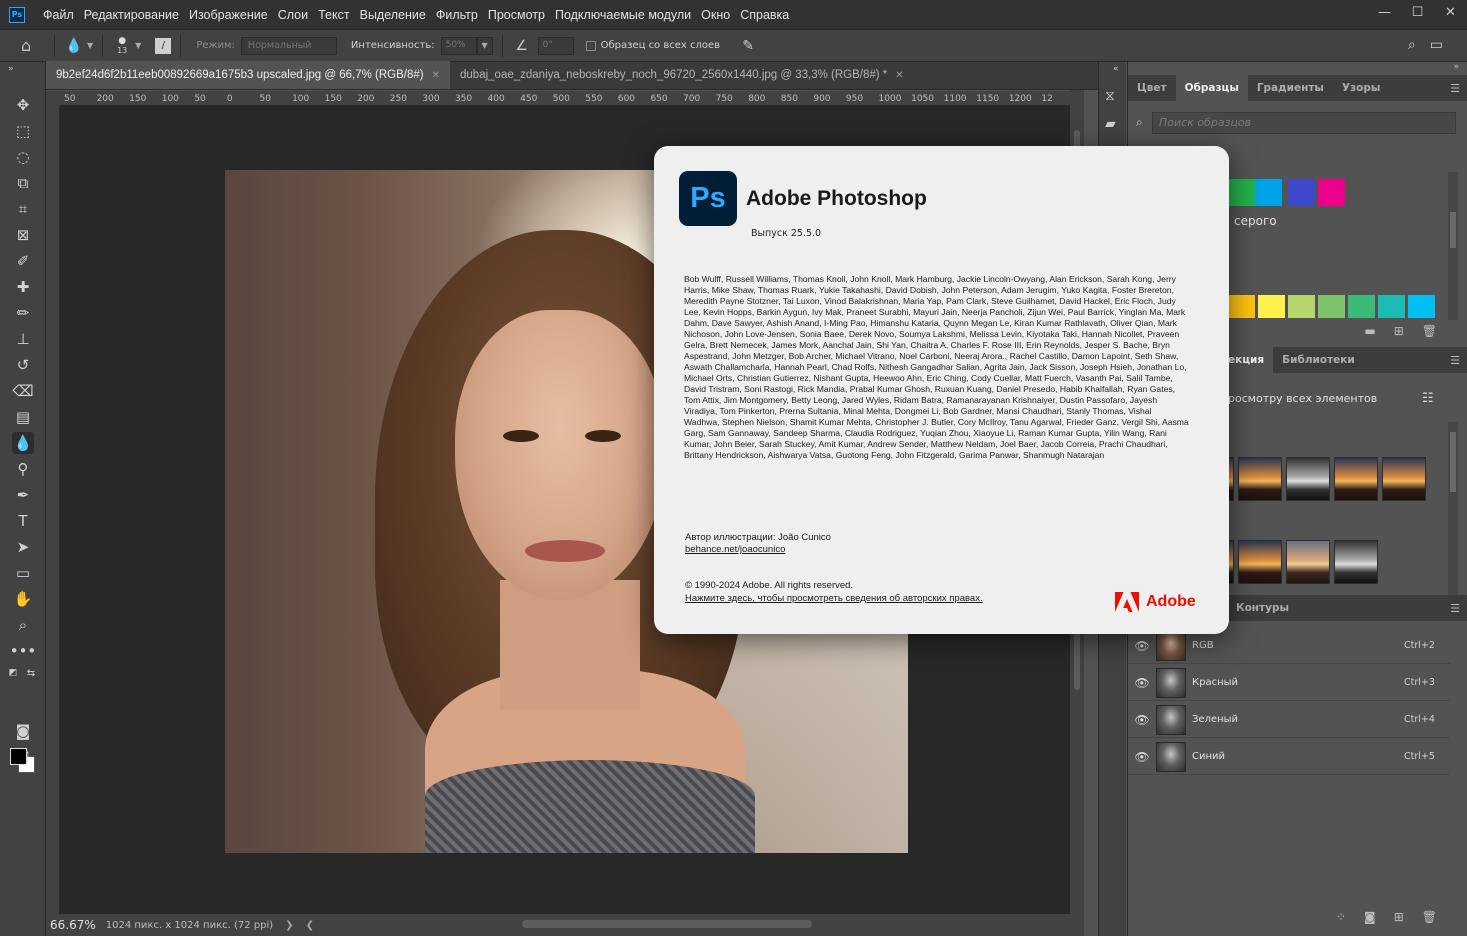 This screenshot has width=1467, height=936. What do you see at coordinates (73, 925) in the screenshot?
I see `zoom-level: 66.67%` at bounding box center [73, 925].